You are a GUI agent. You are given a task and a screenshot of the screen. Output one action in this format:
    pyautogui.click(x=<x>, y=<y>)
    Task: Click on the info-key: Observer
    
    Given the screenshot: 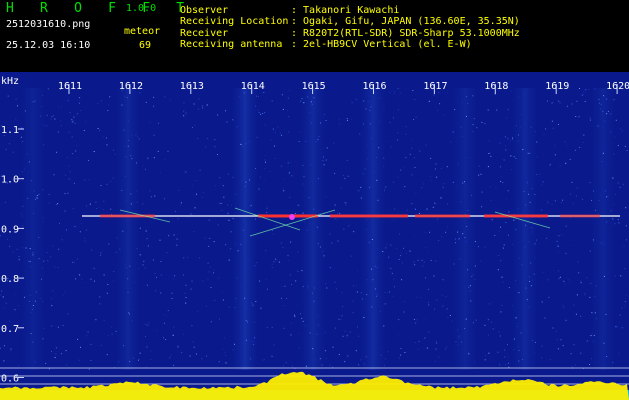 What is the action you would take?
    pyautogui.click(x=204, y=10)
    